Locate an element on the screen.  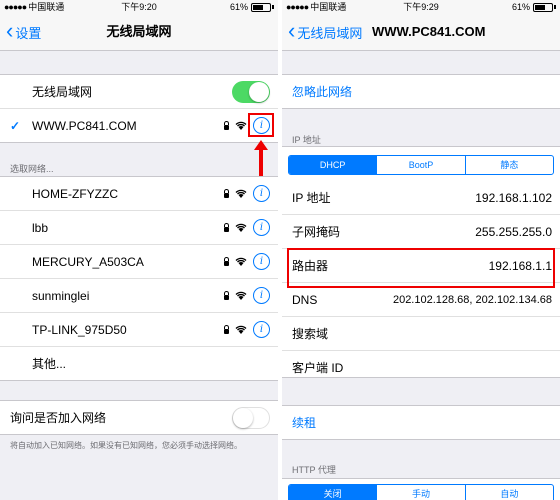
network-row: MERCURY_A503CA i is located at coordinates (139, 262).